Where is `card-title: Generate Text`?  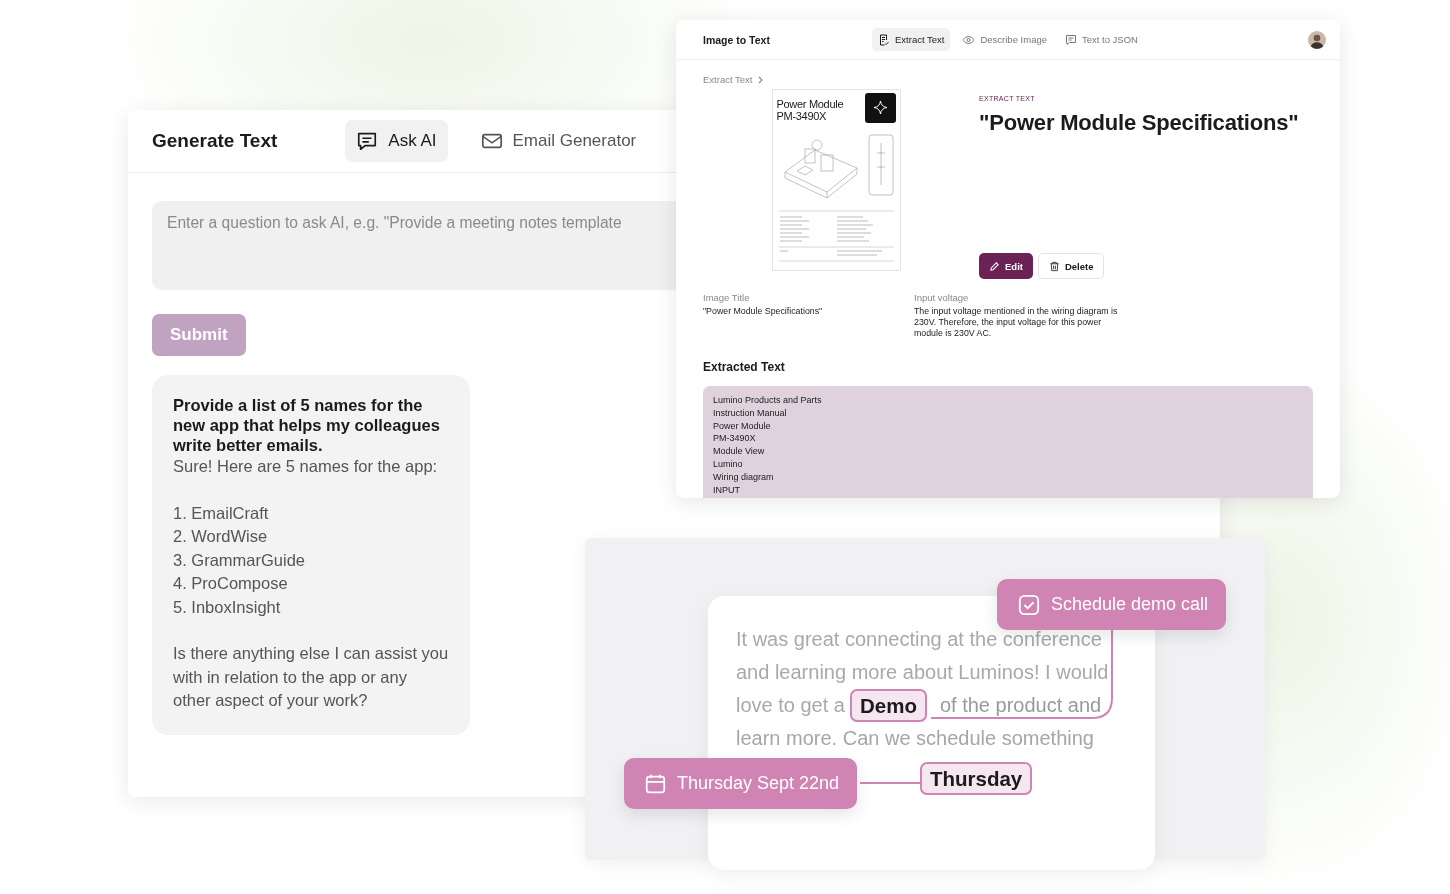 card-title: Generate Text is located at coordinates (215, 141).